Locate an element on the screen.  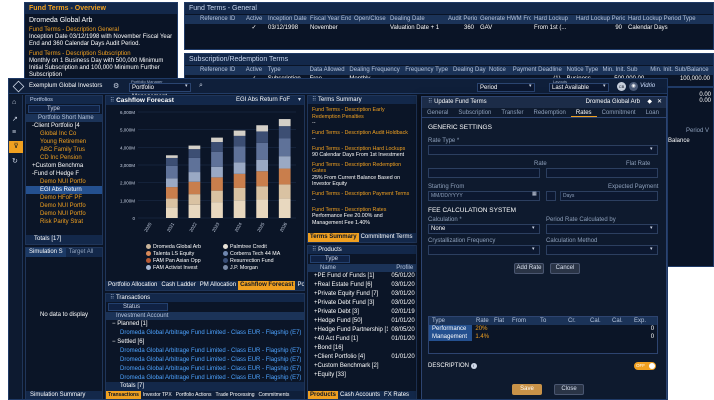
product-row: + PE Fund of Funds [1] 05/01/20 is located at coordinates (362, 276).